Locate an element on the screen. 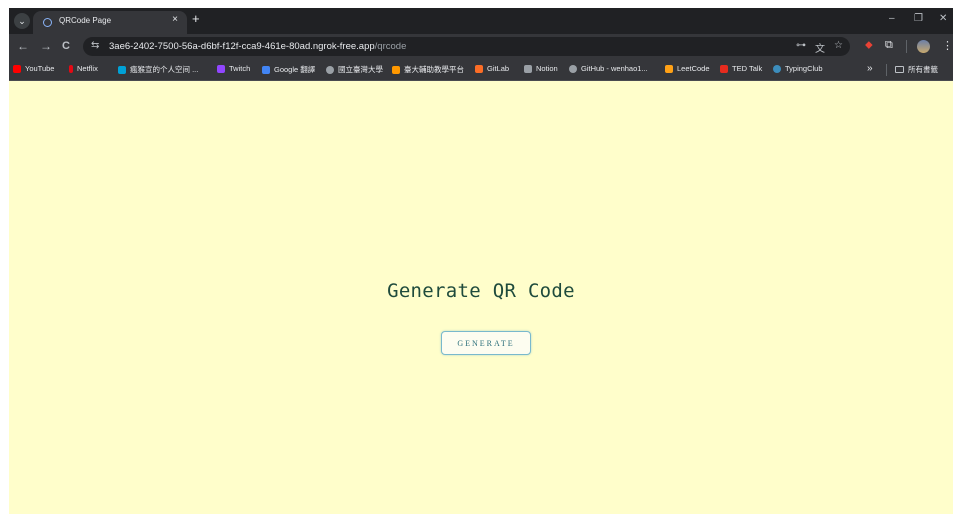 This screenshot has height=514, width=953. bookmark-youtube: YouTube is located at coordinates (33, 68).